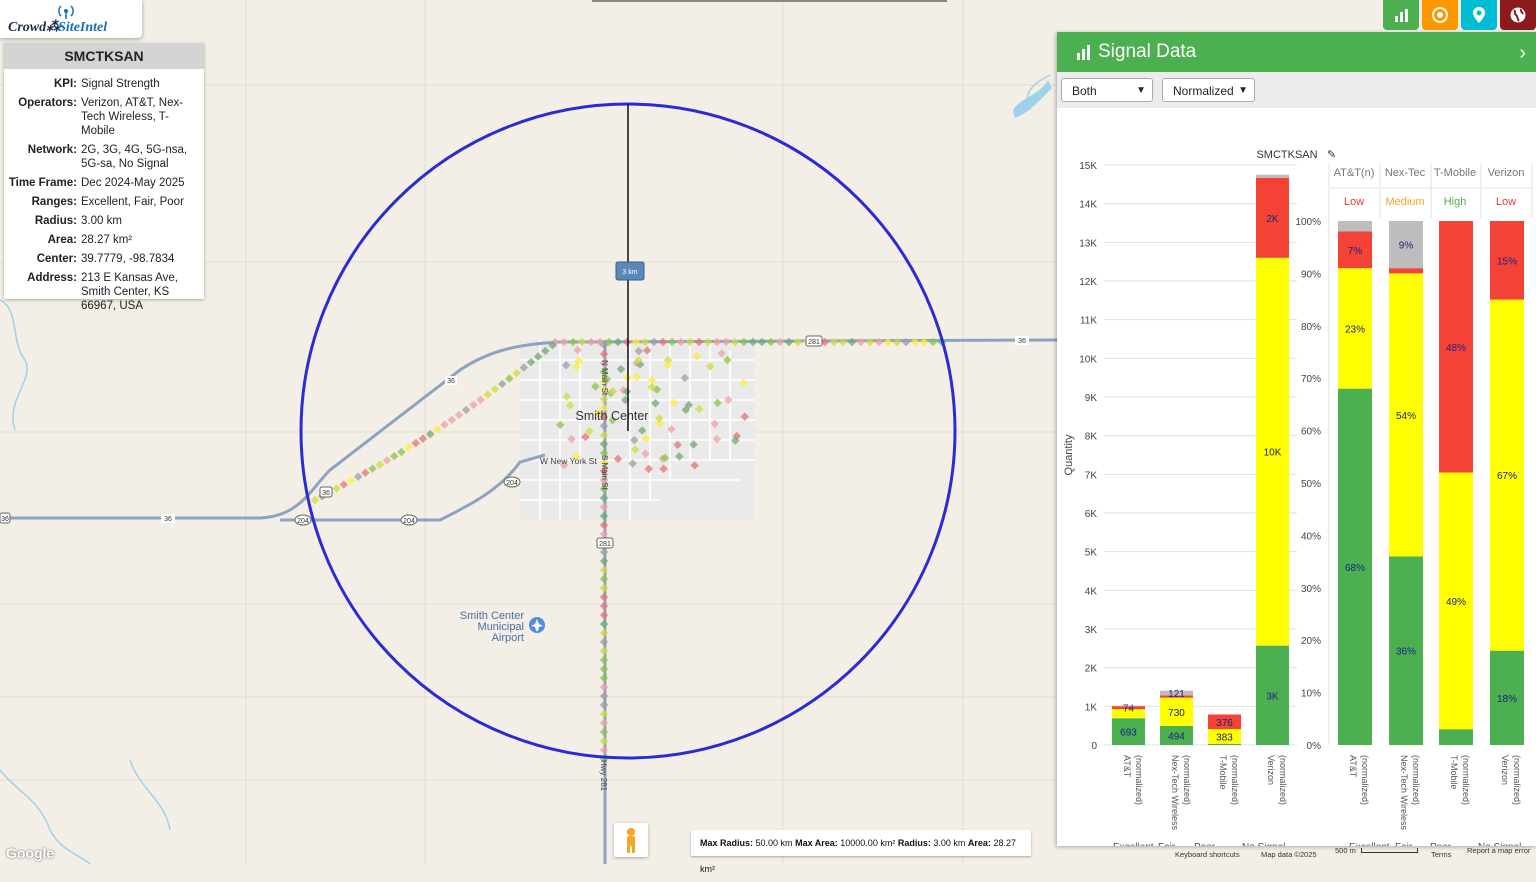 Image resolution: width=1536 pixels, height=882 pixels. What do you see at coordinates (1091, 398) in the screenshot?
I see `y-tick-label: 9K` at bounding box center [1091, 398].